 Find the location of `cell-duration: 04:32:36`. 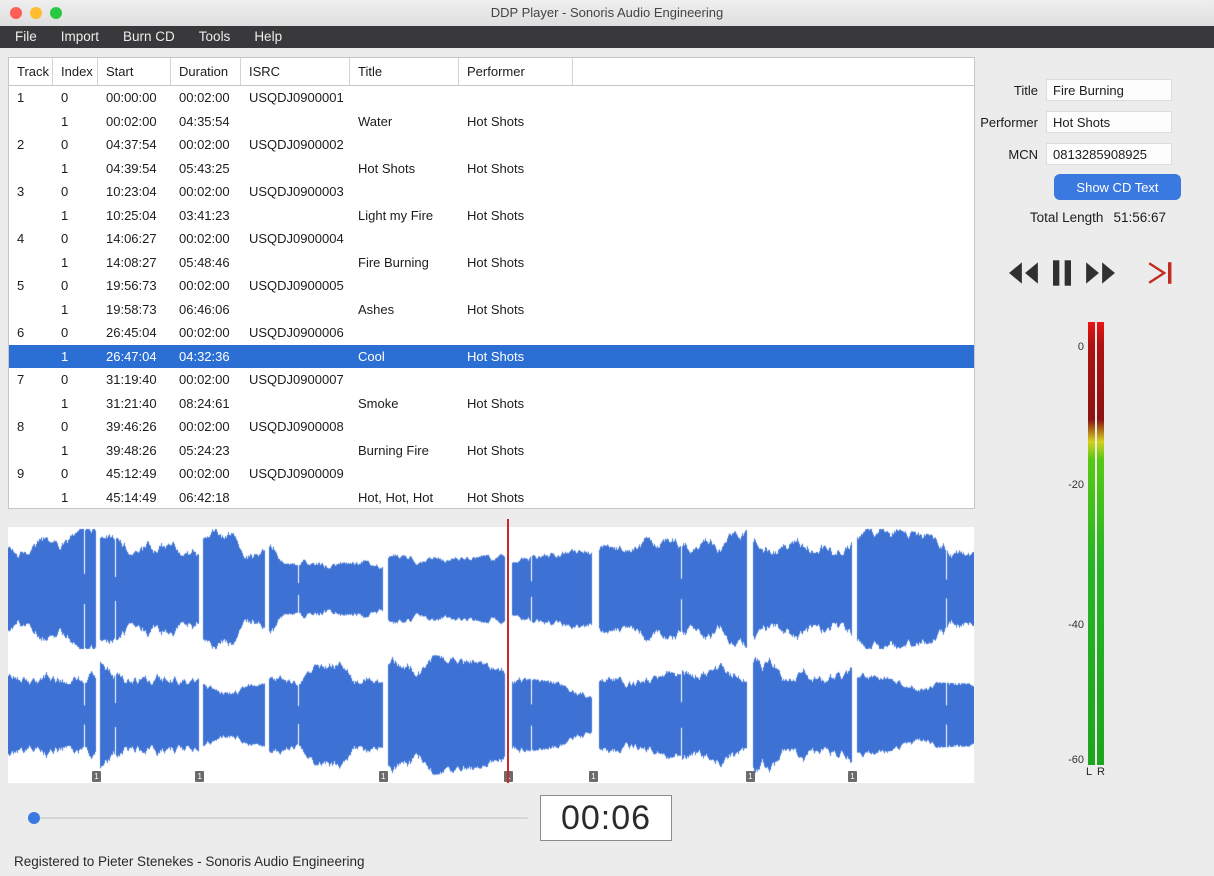

cell-duration: 04:32:36 is located at coordinates (204, 356).